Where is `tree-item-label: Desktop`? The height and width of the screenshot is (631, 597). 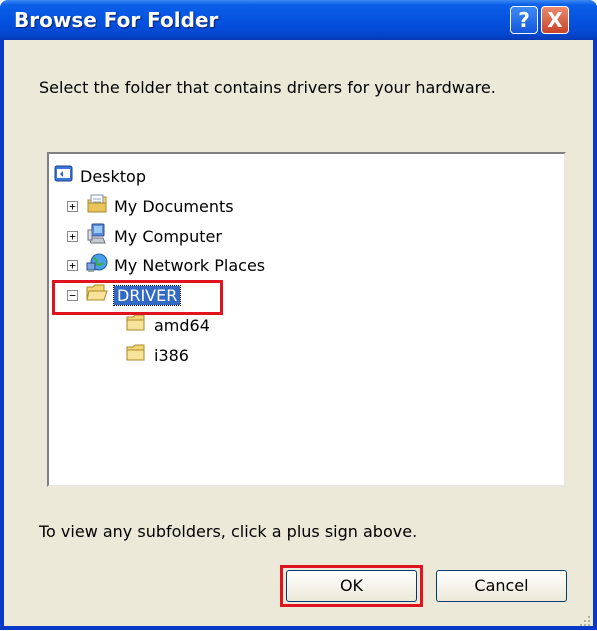
tree-item-label: Desktop is located at coordinates (113, 176).